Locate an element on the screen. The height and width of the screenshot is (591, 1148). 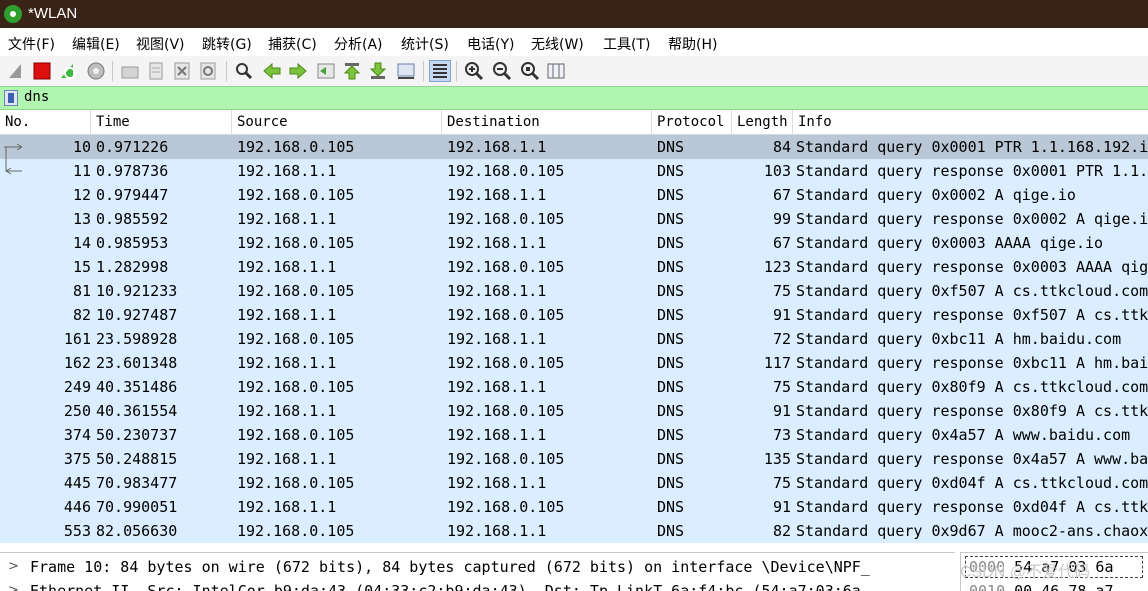
colorize-icon is located at coordinates (440, 71).